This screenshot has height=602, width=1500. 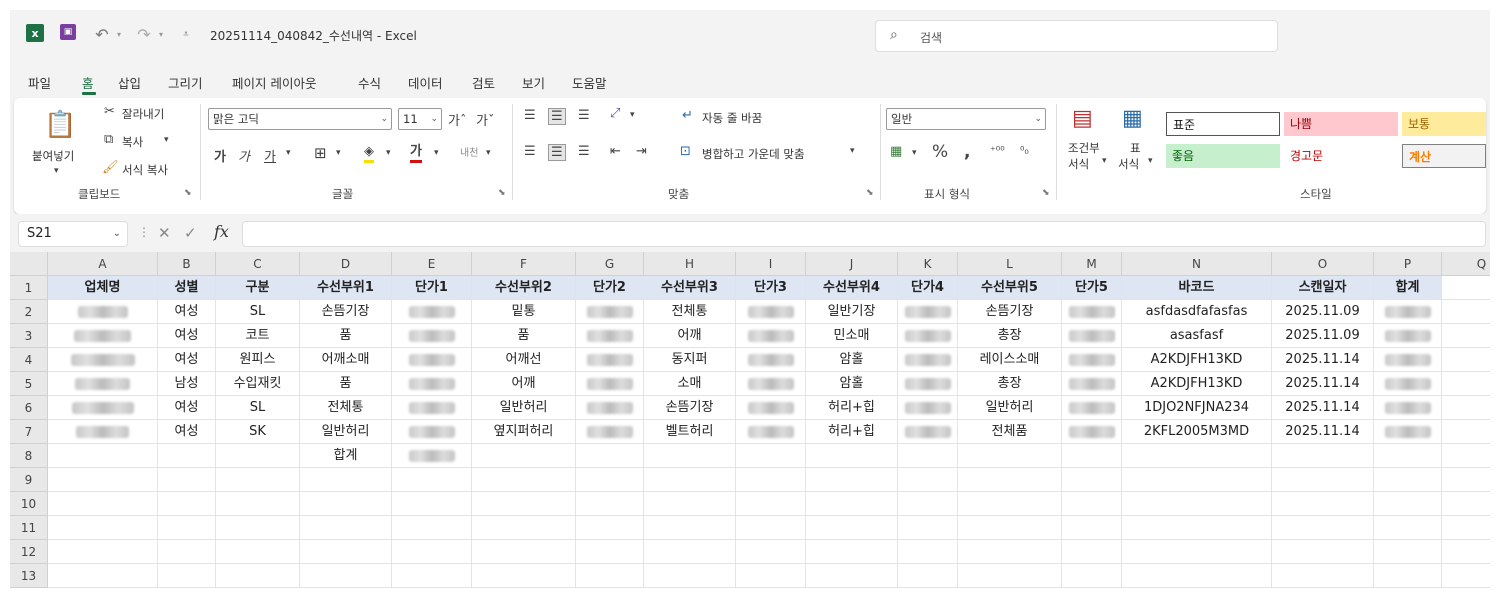 What do you see at coordinates (187, 552) in the screenshot?
I see `cell-B12` at bounding box center [187, 552].